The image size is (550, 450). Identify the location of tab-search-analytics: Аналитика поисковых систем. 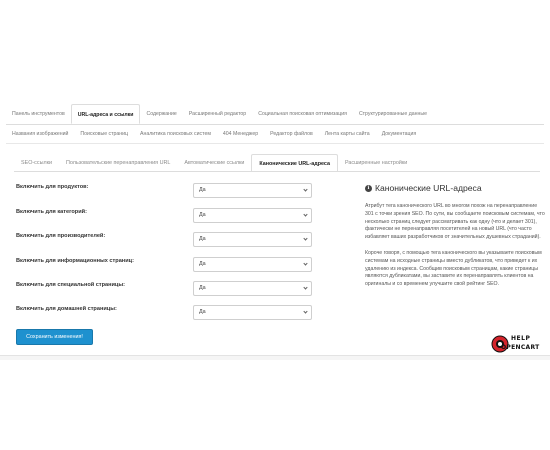
(175, 134).